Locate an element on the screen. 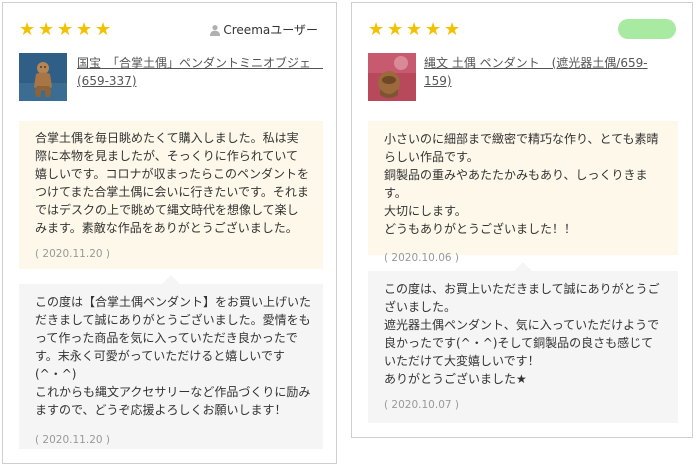  product-link: 国宝 「合掌土偶」ペンダントミニオブジェ (659-337) is located at coordinates (200, 72).